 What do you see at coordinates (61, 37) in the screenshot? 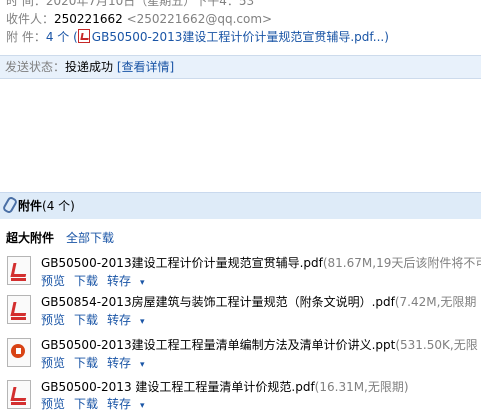
I see `attachment-count: 4 个 (` at bounding box center [61, 37].